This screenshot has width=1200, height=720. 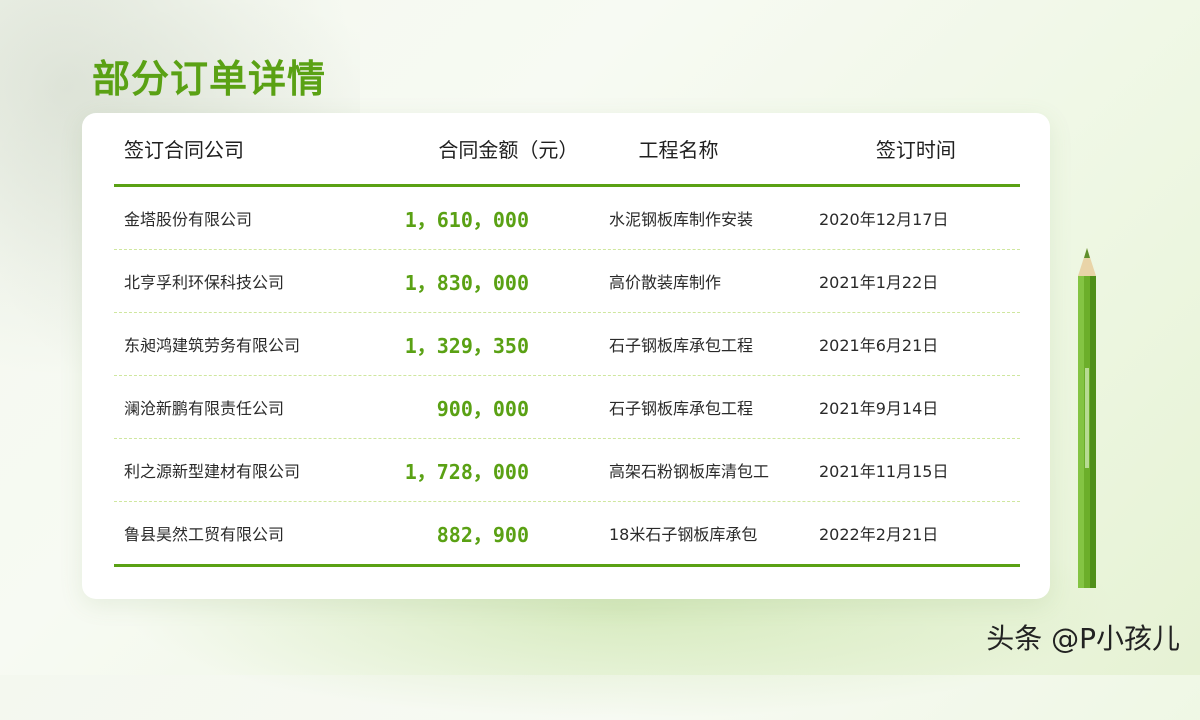 I want to click on row-date: 2020年12月17日, so click(x=884, y=219).